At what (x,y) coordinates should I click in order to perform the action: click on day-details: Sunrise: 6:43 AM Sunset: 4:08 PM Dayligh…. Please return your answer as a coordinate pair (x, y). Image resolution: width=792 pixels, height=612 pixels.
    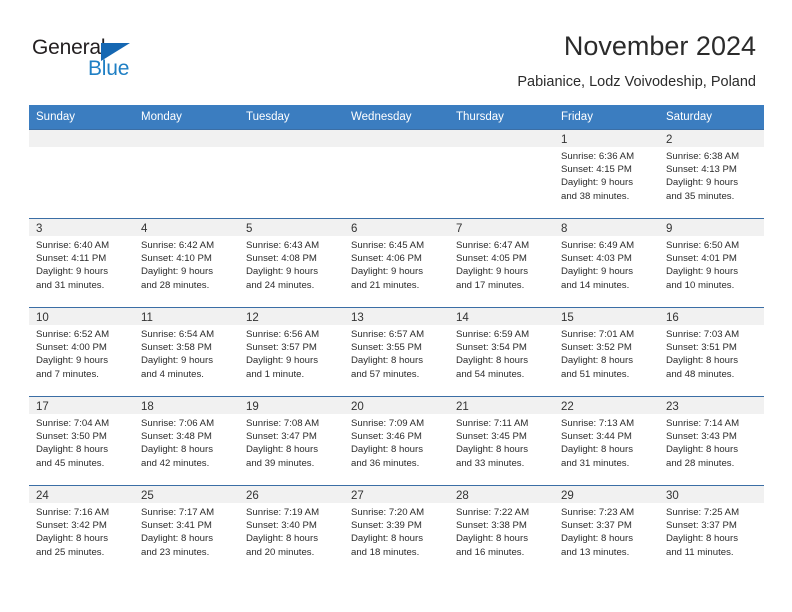
    Looking at the image, I should click on (291, 264).